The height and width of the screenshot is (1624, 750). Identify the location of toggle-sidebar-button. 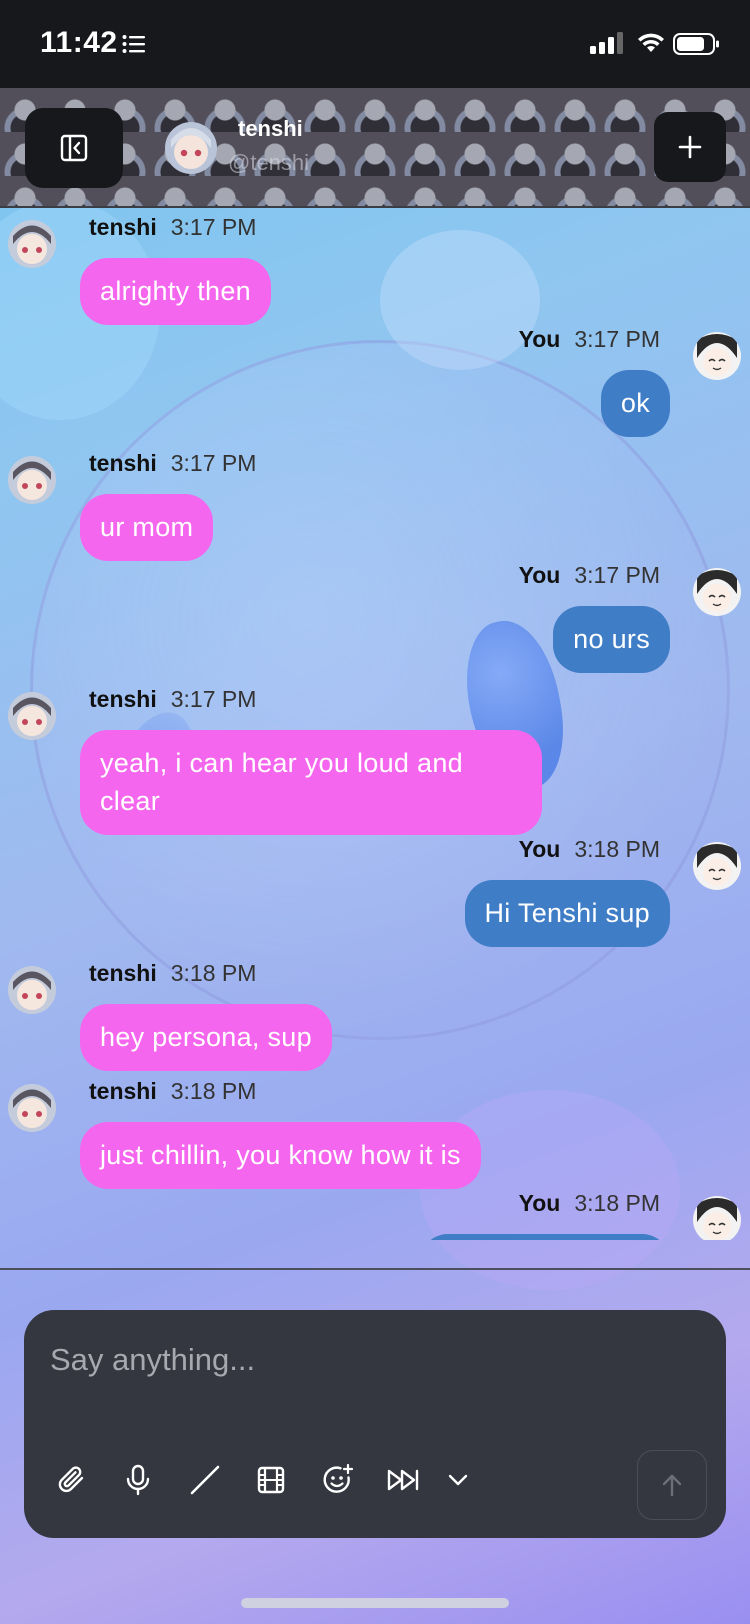
(74, 148).